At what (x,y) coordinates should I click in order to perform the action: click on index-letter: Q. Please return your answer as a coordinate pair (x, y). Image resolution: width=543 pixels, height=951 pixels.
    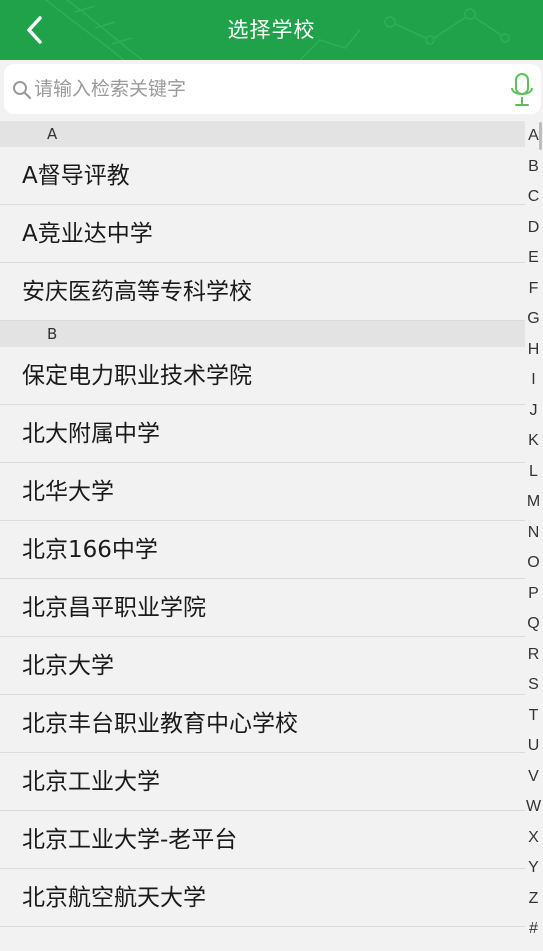
    Looking at the image, I should click on (533, 624).